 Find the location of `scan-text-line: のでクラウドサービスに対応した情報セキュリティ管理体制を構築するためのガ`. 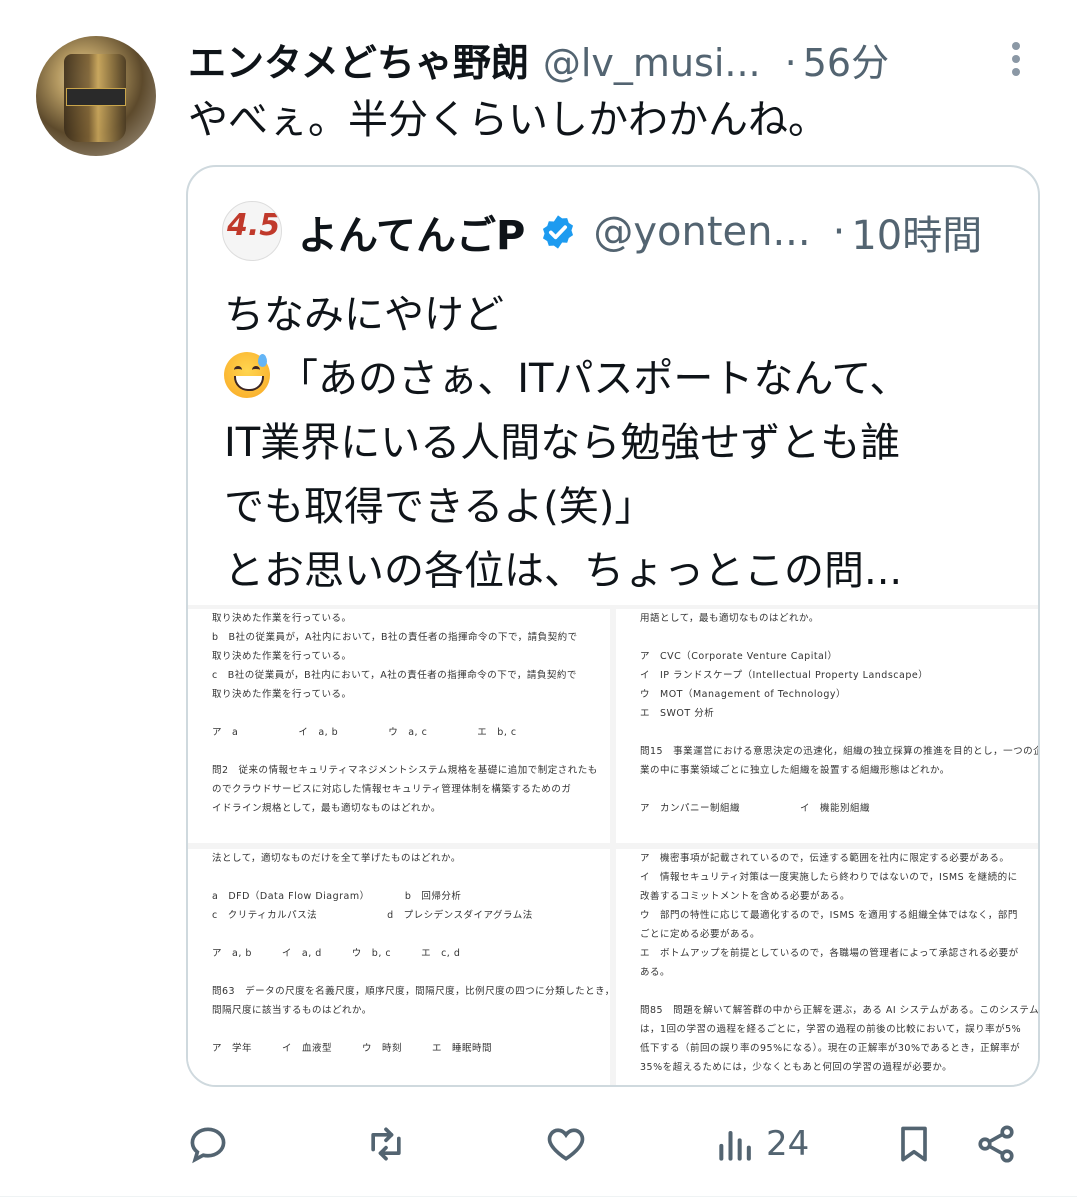

scan-text-line: のでクラウドサービスに対応した情報セキュリティ管理体制を構築するためのガ is located at coordinates (392, 789).